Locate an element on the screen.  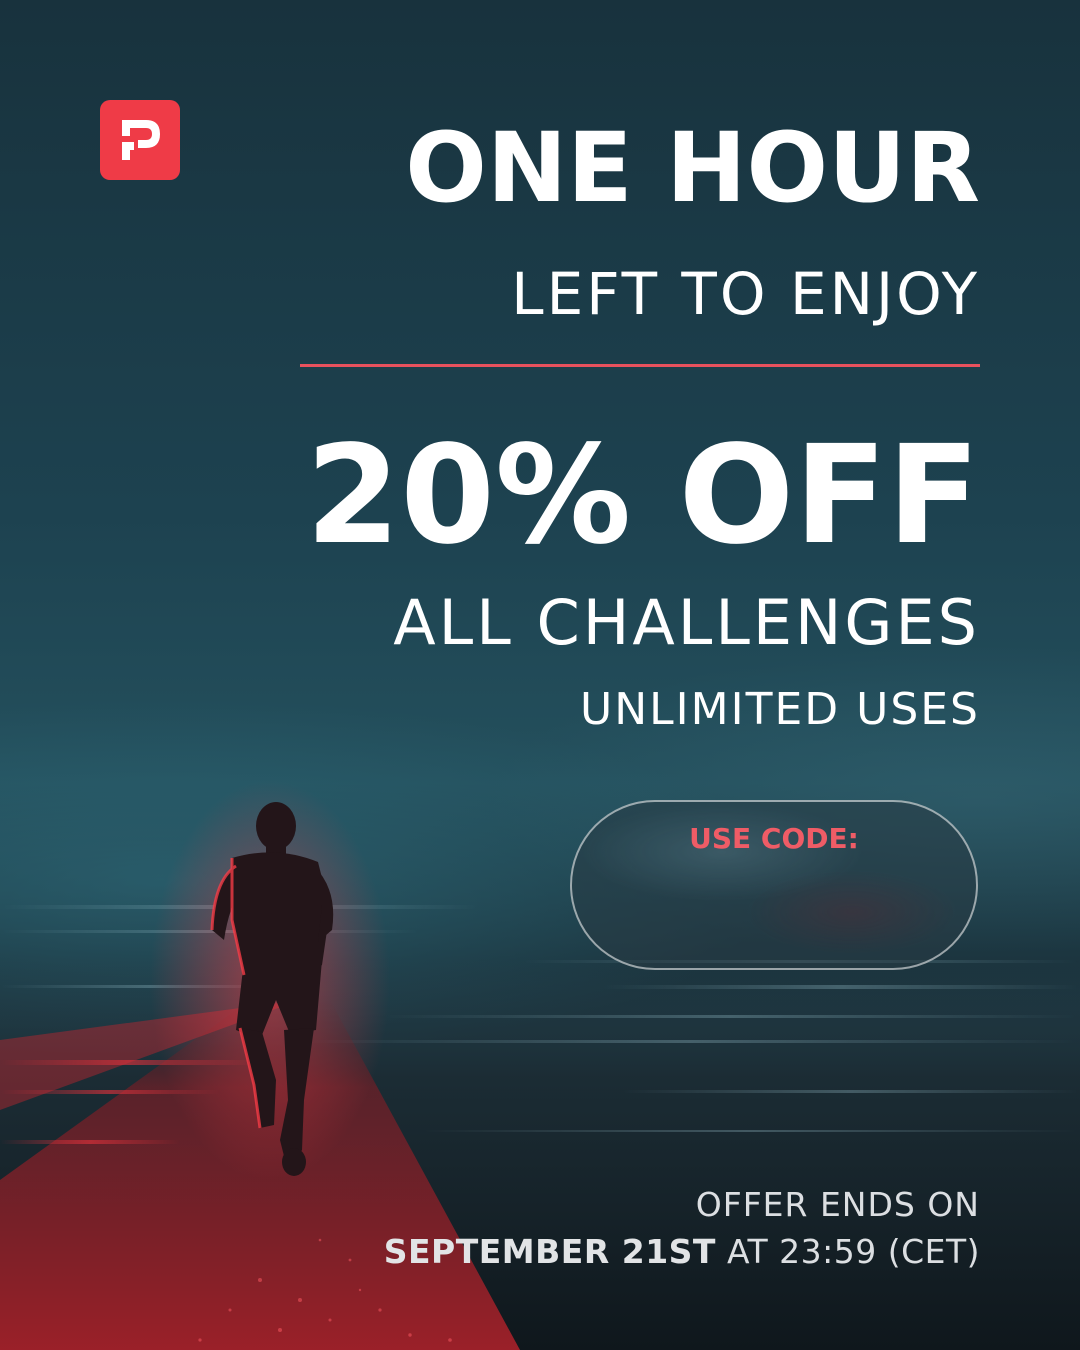
brand-p-logo-icon is located at coordinates (140, 140).